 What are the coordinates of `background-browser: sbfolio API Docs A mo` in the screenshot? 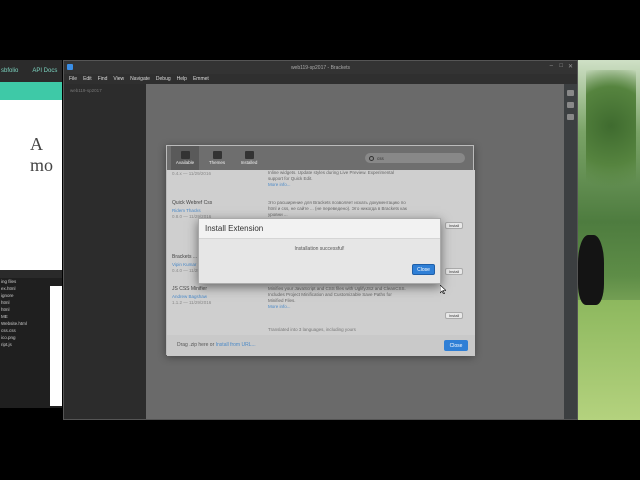 It's located at (31, 165).